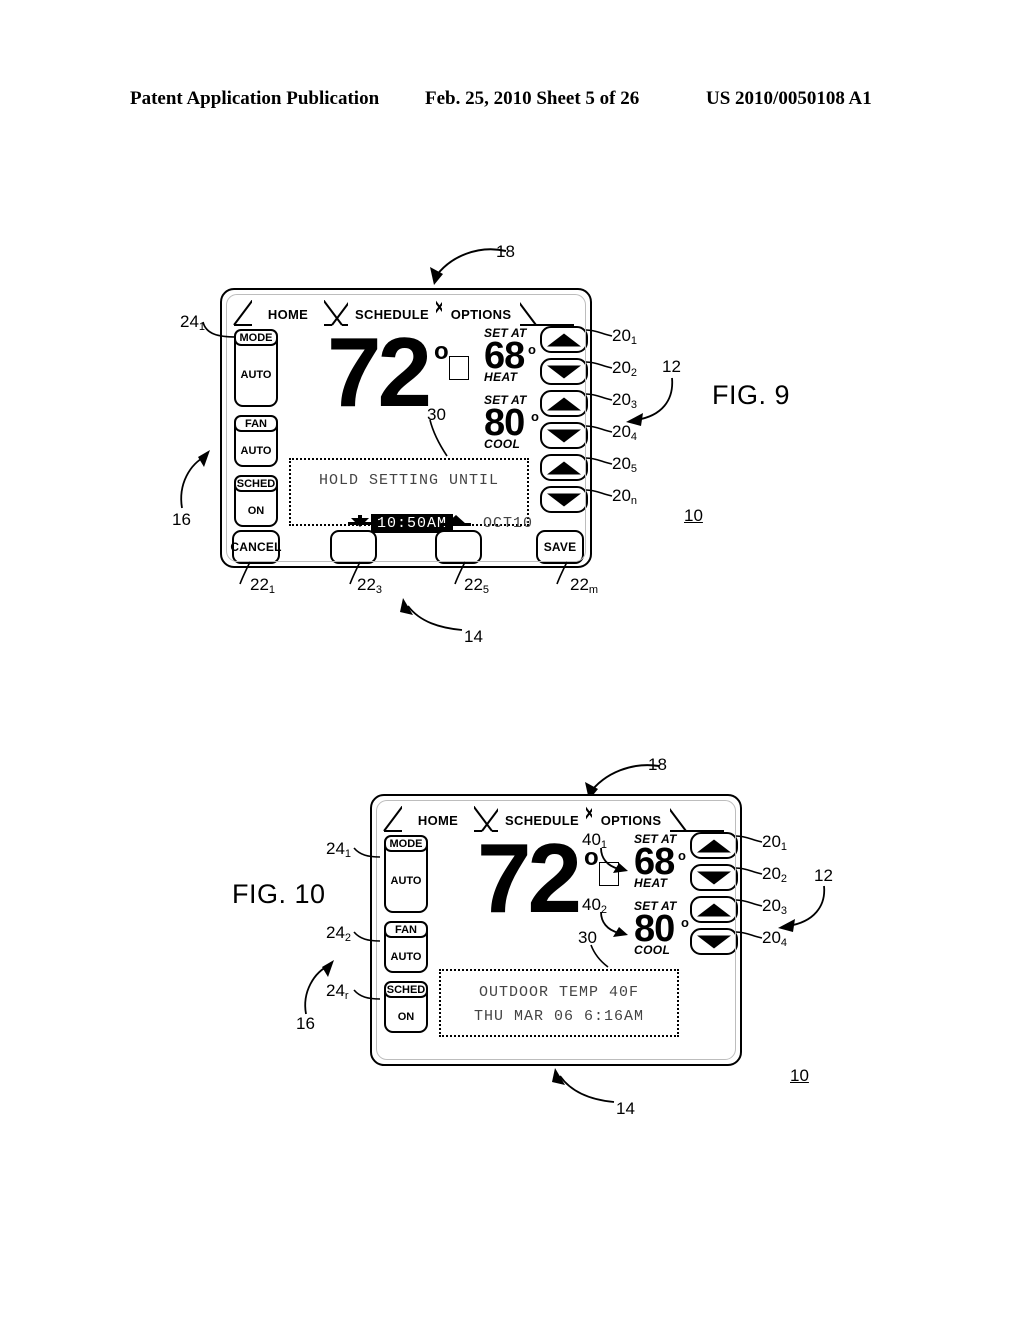 Image resolution: width=1024 pixels, height=1320 pixels. Describe the element at coordinates (609, 874) in the screenshot. I see `mode-indicator-box-fig10` at that location.